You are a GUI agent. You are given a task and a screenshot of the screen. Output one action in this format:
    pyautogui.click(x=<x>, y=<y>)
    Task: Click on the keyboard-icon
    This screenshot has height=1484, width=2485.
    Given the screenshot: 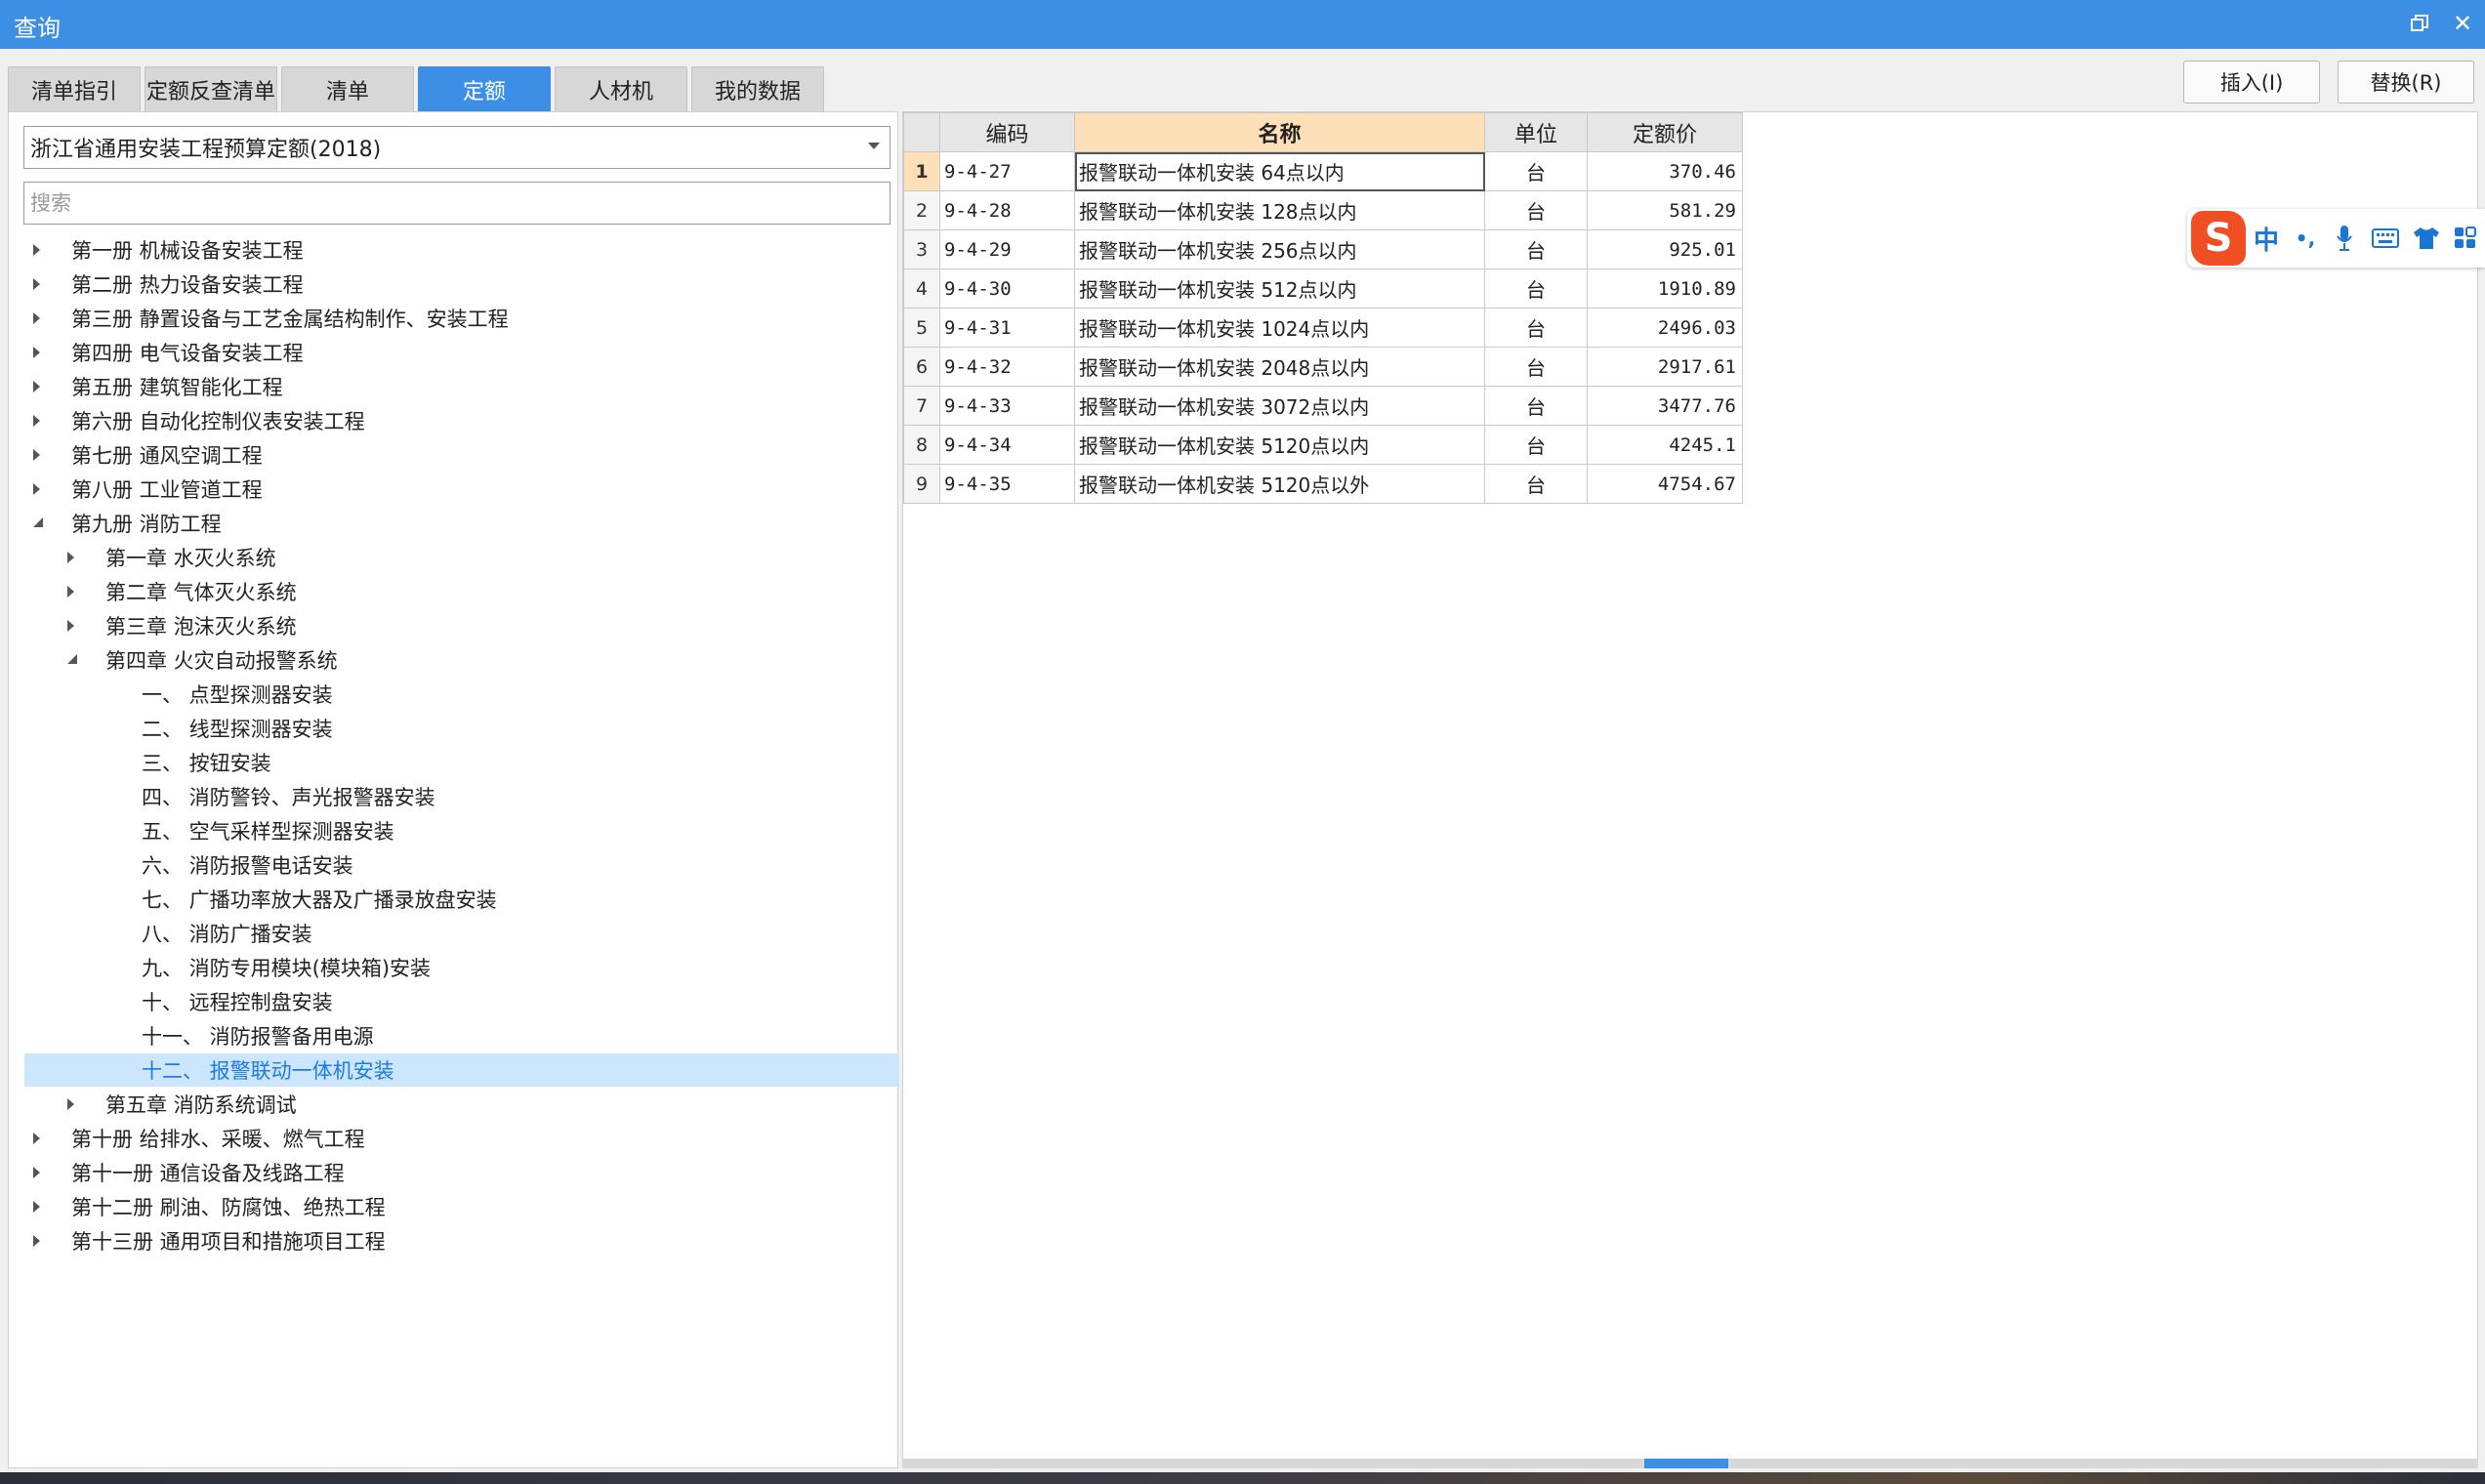 What is the action you would take?
    pyautogui.click(x=2385, y=239)
    